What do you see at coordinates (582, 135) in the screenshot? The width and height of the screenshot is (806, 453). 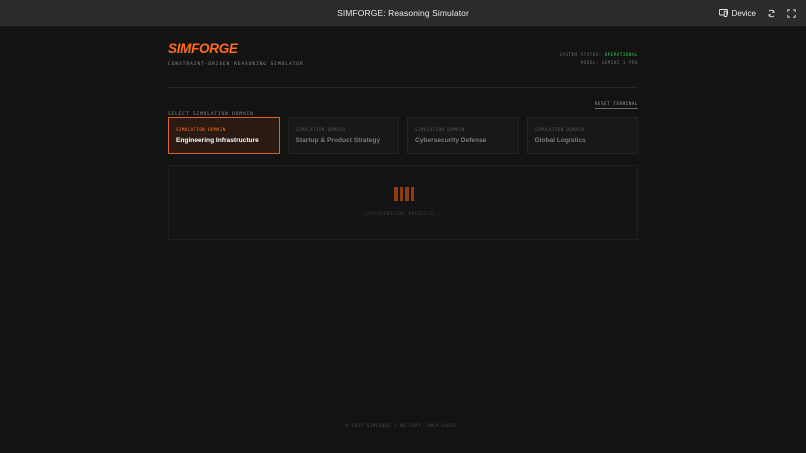 I see `domain-card-logistics: SIMULATION DOMAIN Global Logistics` at bounding box center [582, 135].